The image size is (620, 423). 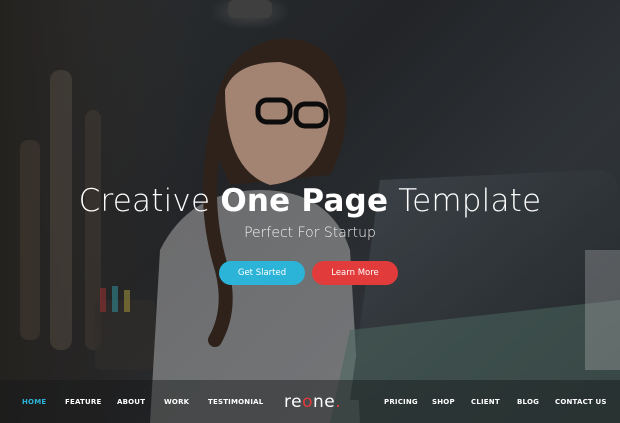 I want to click on nav-item-testimonial: TESTIMONIAL, so click(x=235, y=402).